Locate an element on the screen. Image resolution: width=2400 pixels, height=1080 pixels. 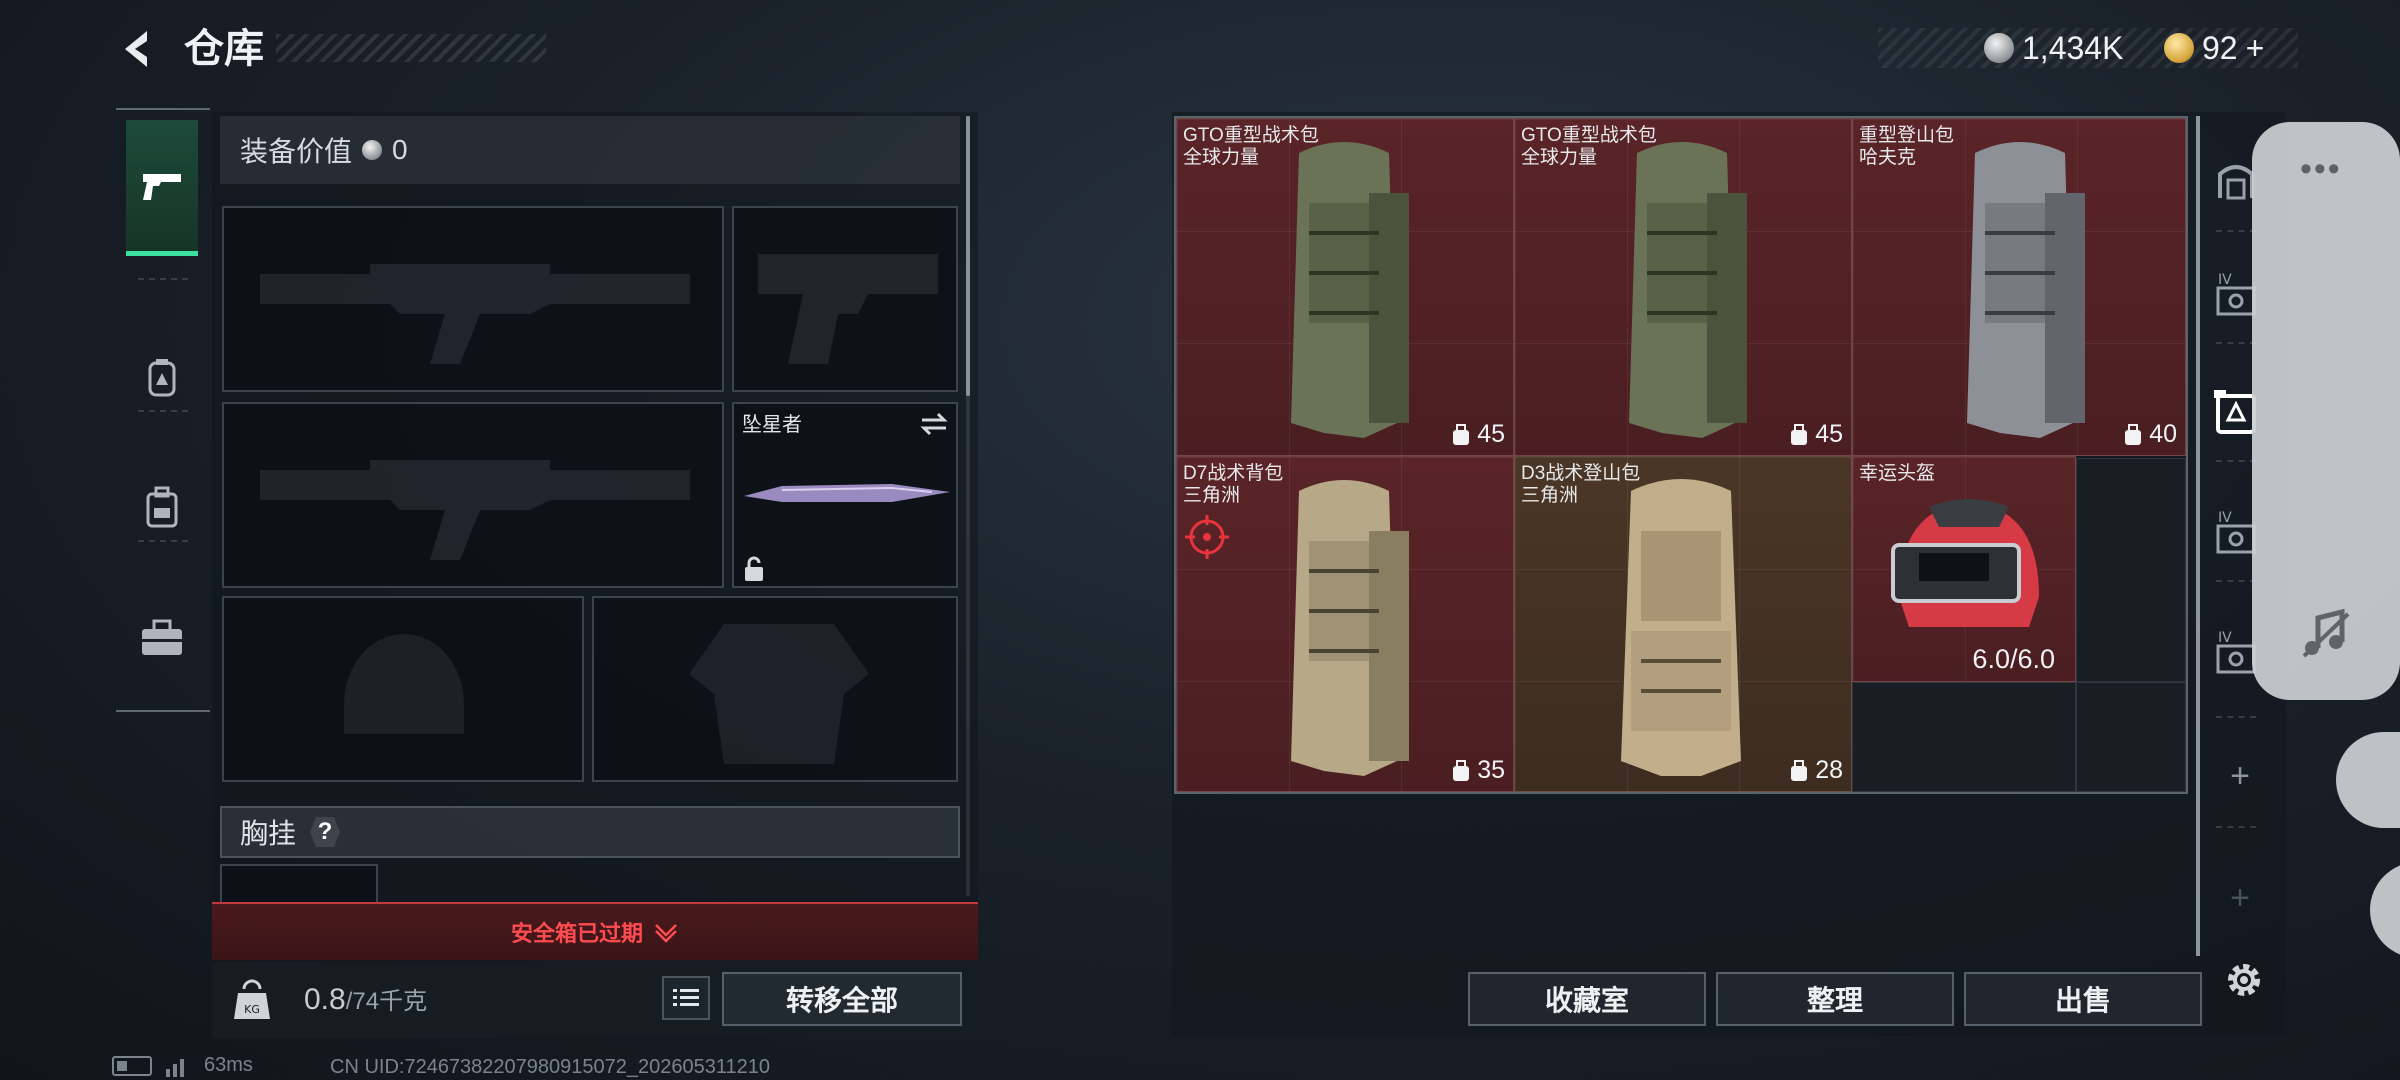
item-name: 幸运头盔 is located at coordinates (1897, 473).